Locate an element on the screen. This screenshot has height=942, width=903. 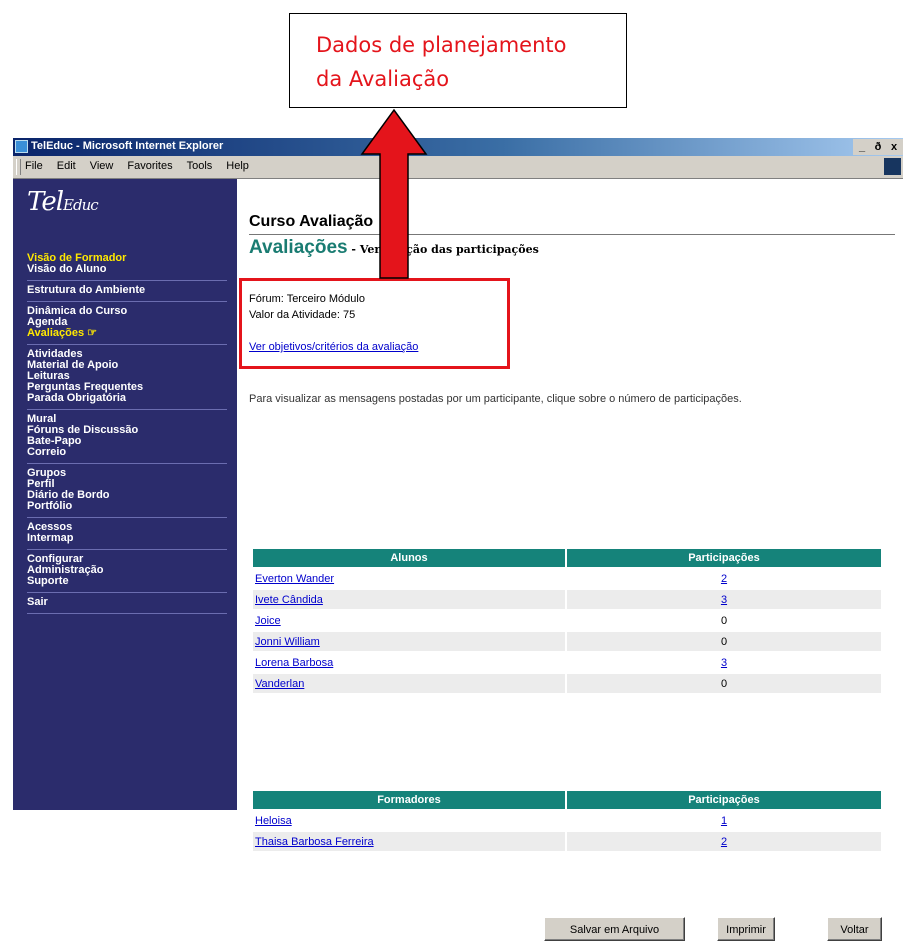
section-title: Avaliações is located at coordinates (298, 247).